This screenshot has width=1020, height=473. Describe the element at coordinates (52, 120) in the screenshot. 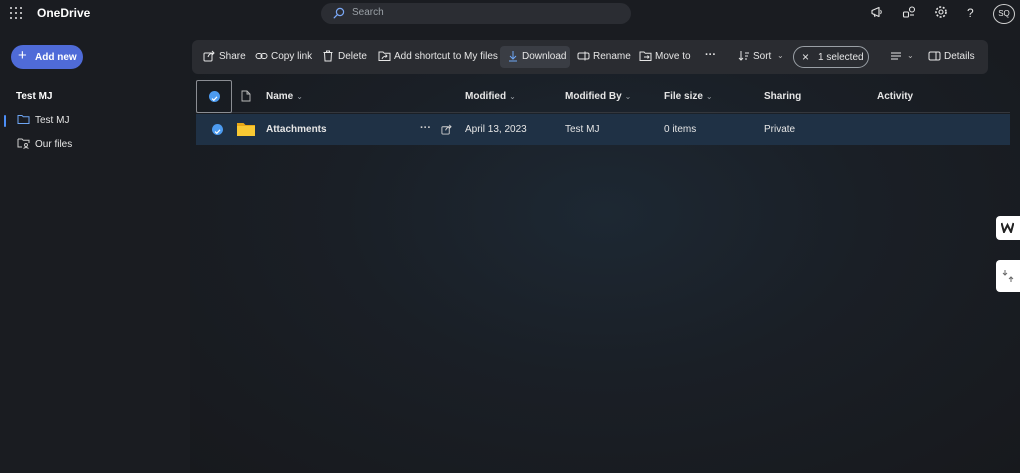

I see `sidebar-item-label: Test MJ` at that location.